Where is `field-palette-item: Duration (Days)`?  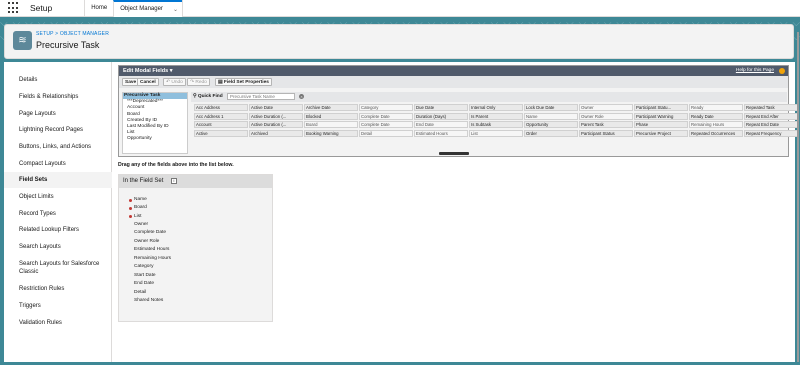 field-palette-item: Duration (Days) is located at coordinates (441, 116).